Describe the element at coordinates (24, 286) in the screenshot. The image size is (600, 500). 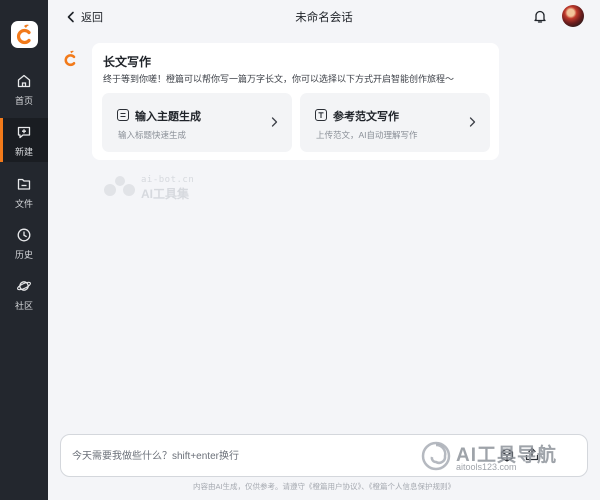
I see `planet-icon` at that location.